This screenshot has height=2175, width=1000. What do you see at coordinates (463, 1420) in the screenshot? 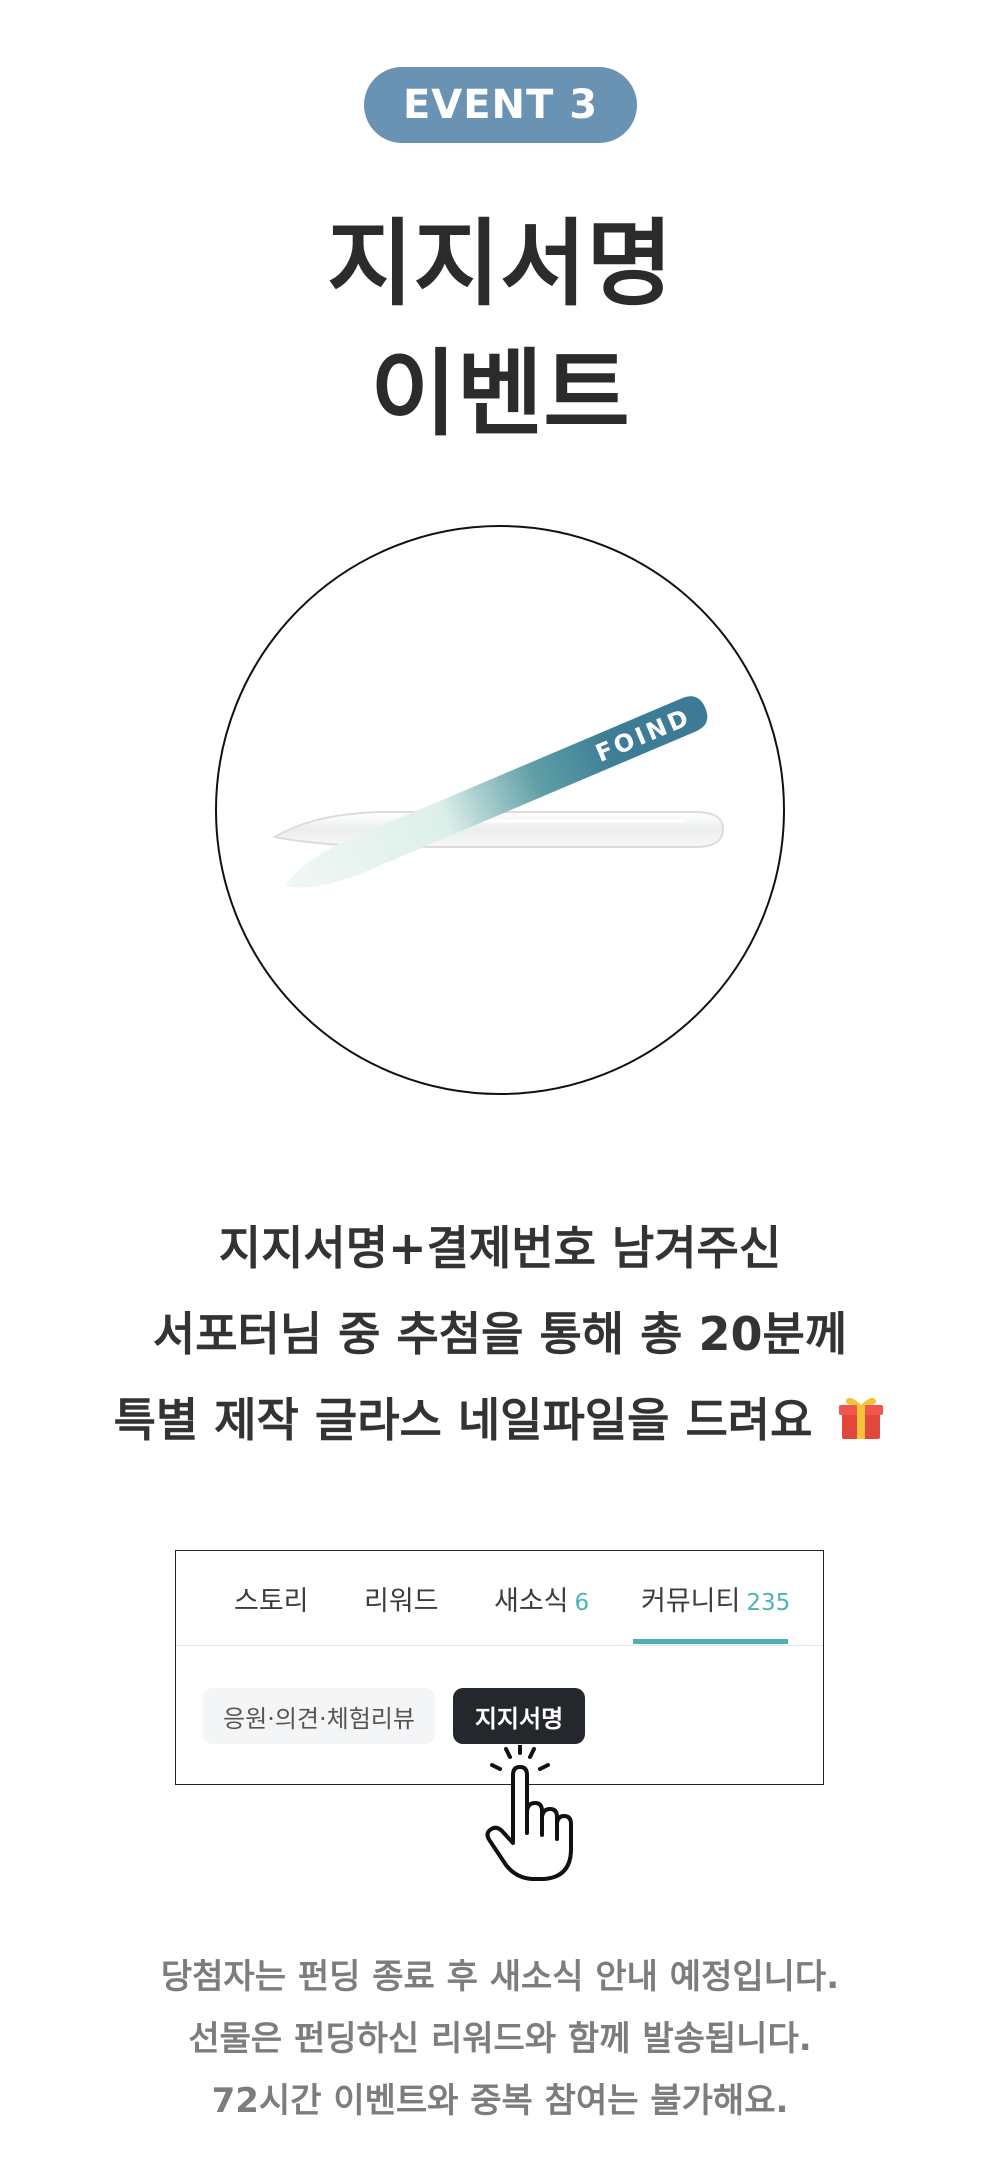
I see `description-line-3: 특별 제작 글라스 네일파일을 드려요` at bounding box center [463, 1420].